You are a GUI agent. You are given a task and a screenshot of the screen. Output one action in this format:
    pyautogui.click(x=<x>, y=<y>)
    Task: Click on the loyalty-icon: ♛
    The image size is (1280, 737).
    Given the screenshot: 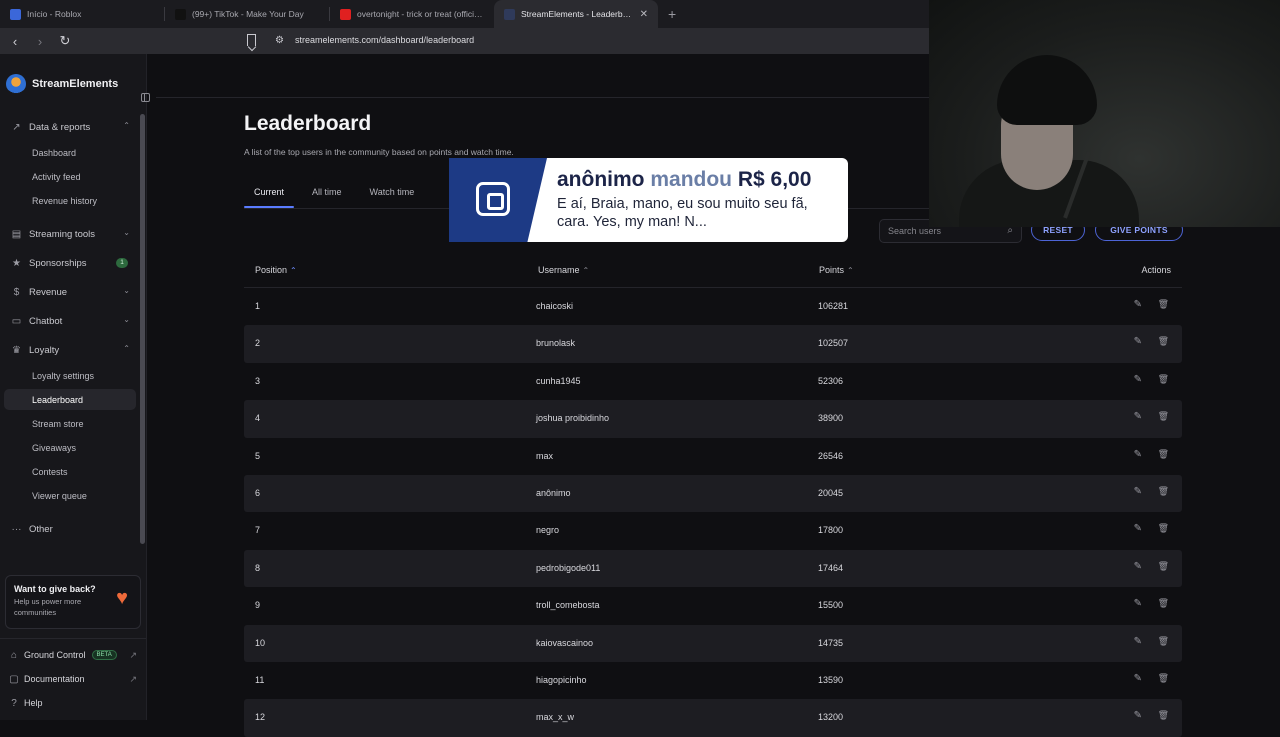 What is the action you would take?
    pyautogui.click(x=16, y=350)
    